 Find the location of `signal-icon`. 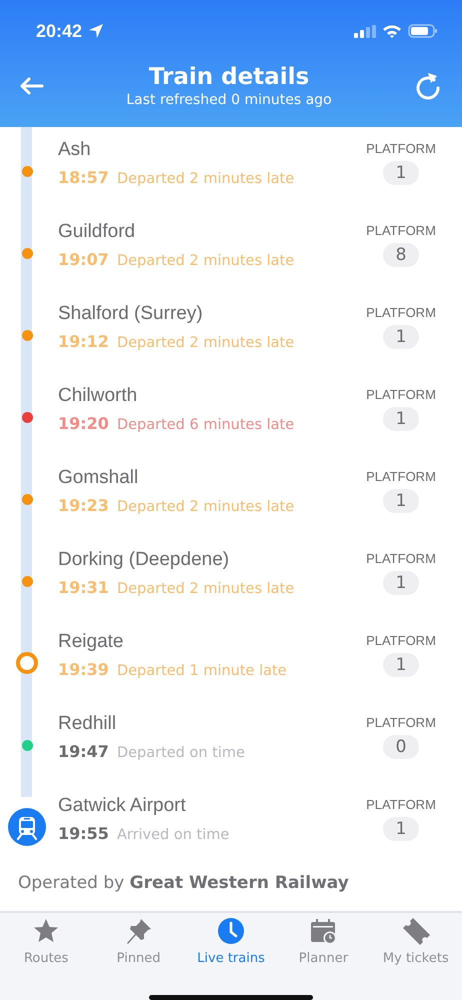

signal-icon is located at coordinates (365, 31).